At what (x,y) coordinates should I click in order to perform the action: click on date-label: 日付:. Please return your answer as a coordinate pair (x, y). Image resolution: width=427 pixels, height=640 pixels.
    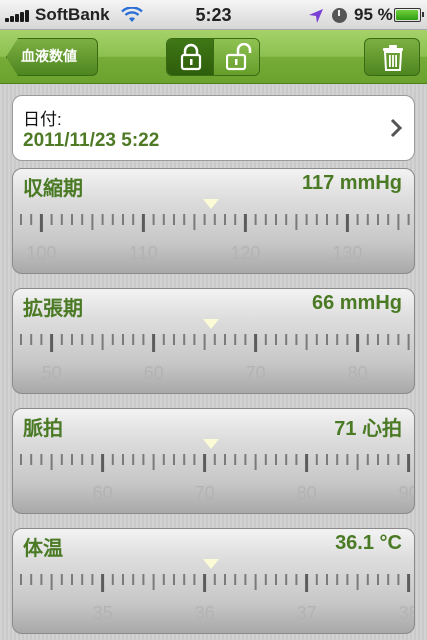
    Looking at the image, I should click on (42, 119).